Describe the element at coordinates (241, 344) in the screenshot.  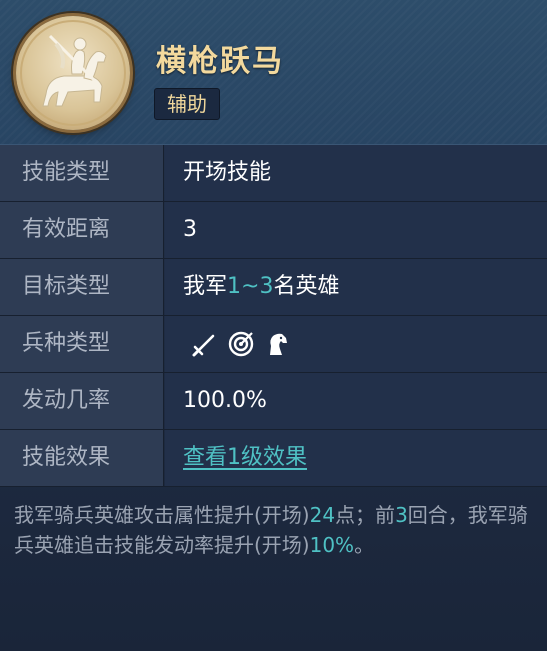
I see `bow-target-icon` at that location.